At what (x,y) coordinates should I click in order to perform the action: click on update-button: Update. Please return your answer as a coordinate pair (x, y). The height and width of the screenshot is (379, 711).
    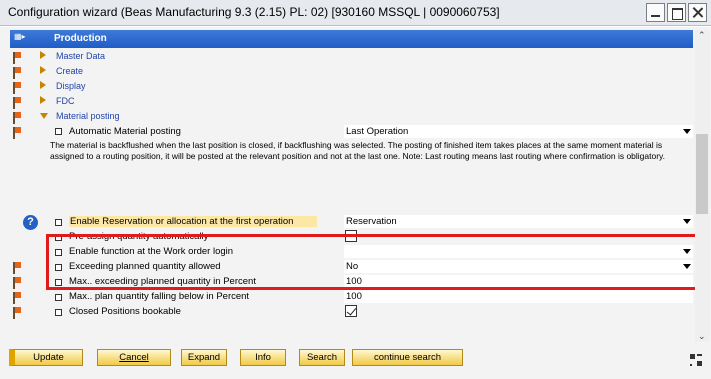
    Looking at the image, I should click on (46, 357).